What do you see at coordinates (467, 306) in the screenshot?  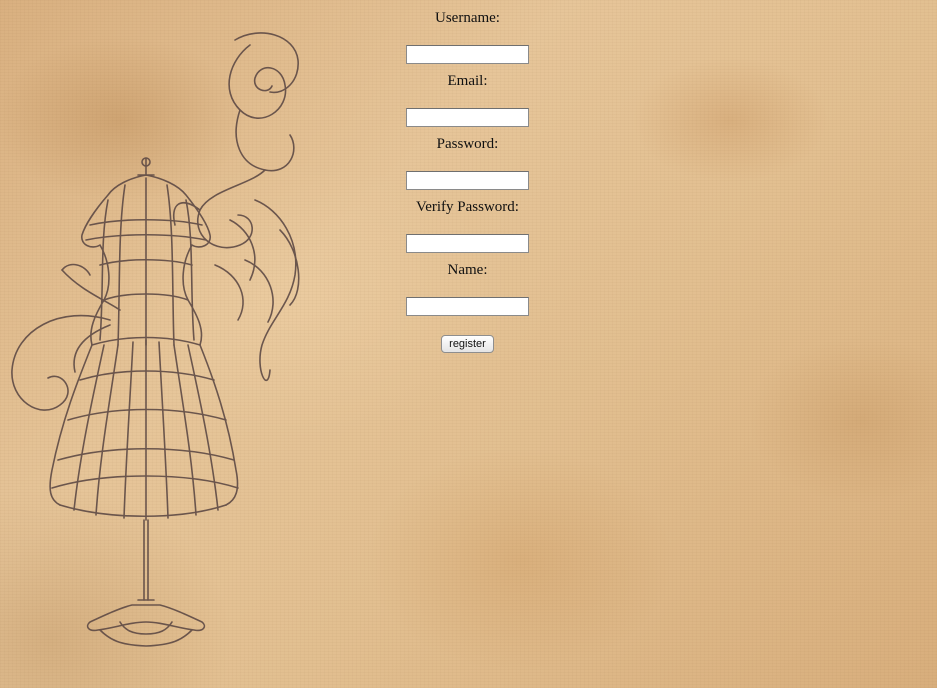 I see `name-input` at bounding box center [467, 306].